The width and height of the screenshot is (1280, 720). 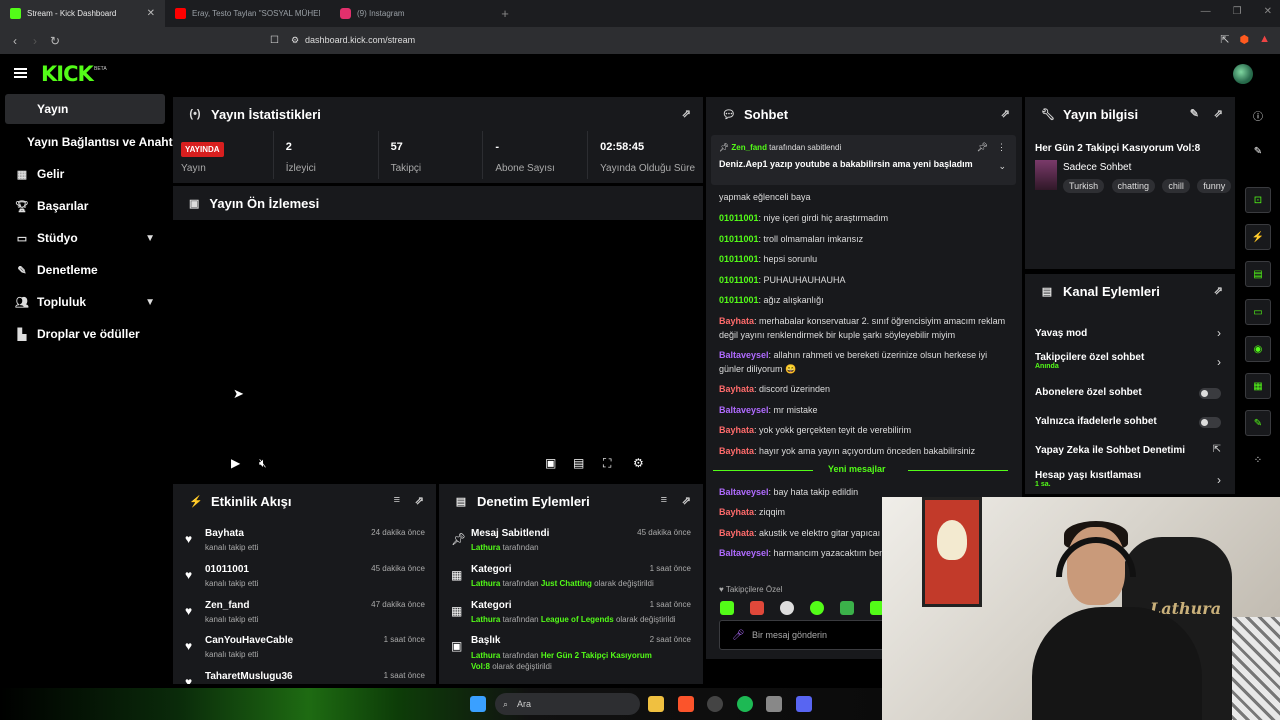 What do you see at coordinates (1206, 11) in the screenshot?
I see `minimize-icon: —` at bounding box center [1206, 11].